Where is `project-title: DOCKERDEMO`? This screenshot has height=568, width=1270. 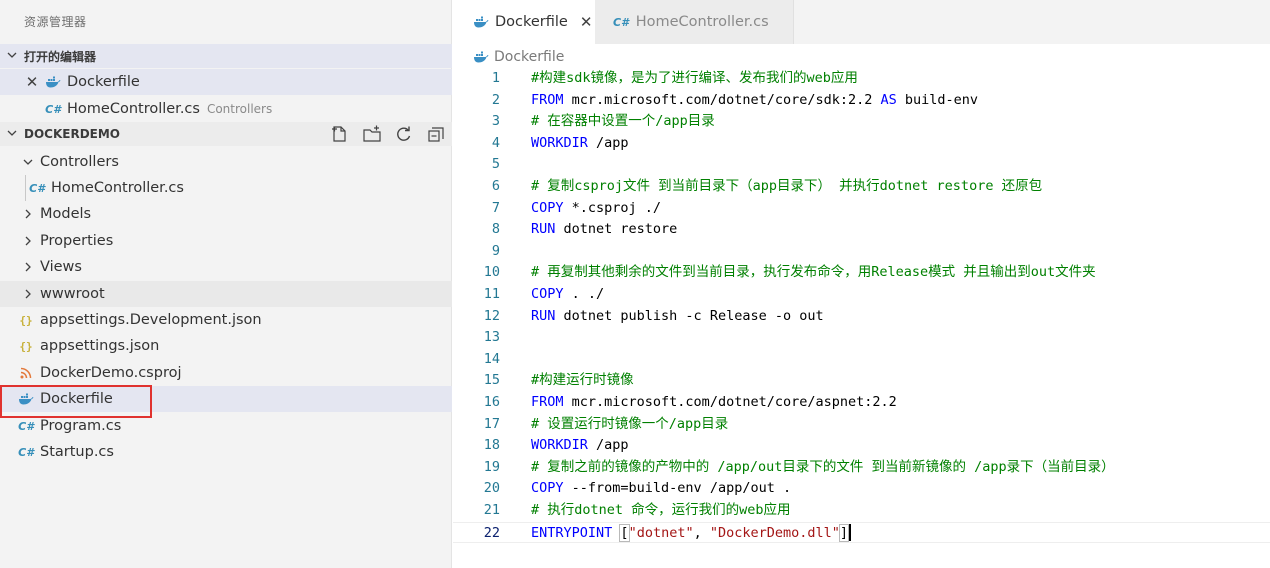 project-title: DOCKERDEMO is located at coordinates (72, 134).